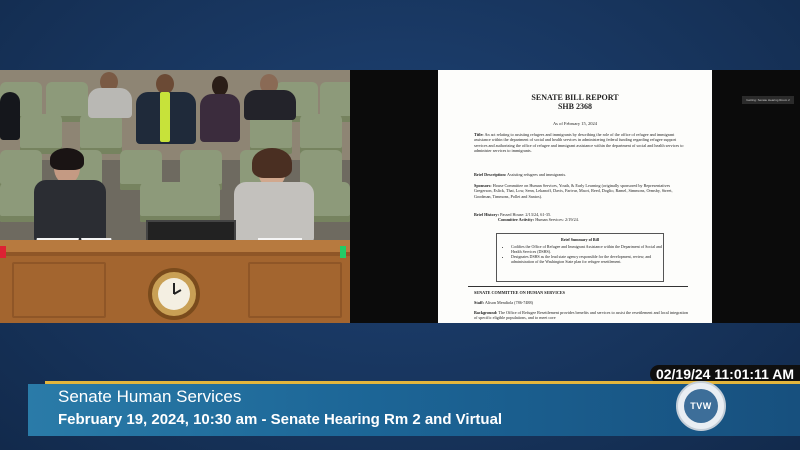 The width and height of the screenshot is (800, 450). I want to click on committee-heading: SENATE COMMITTEE ON HUMAN SERVICES, so click(519, 292).